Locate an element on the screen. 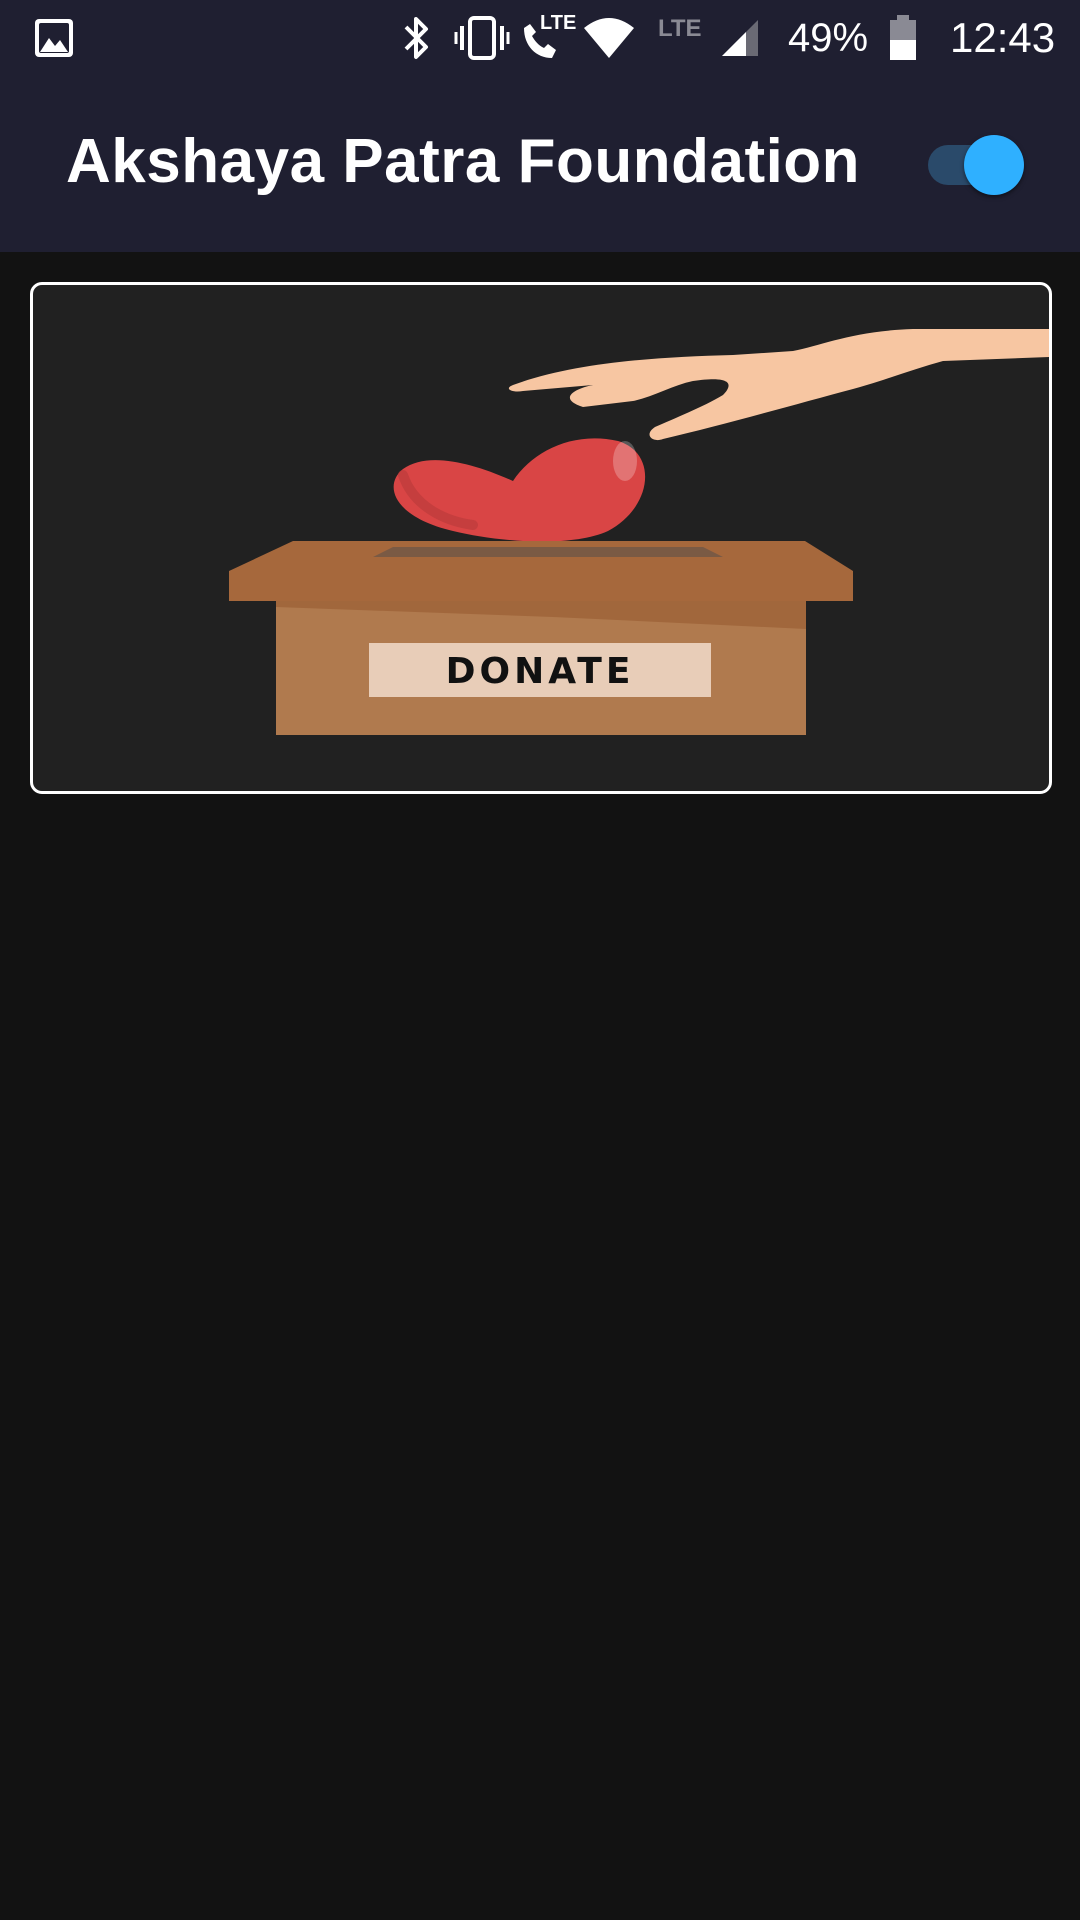  app-bar: Akshaya Patra Foundation is located at coordinates (540, 164).